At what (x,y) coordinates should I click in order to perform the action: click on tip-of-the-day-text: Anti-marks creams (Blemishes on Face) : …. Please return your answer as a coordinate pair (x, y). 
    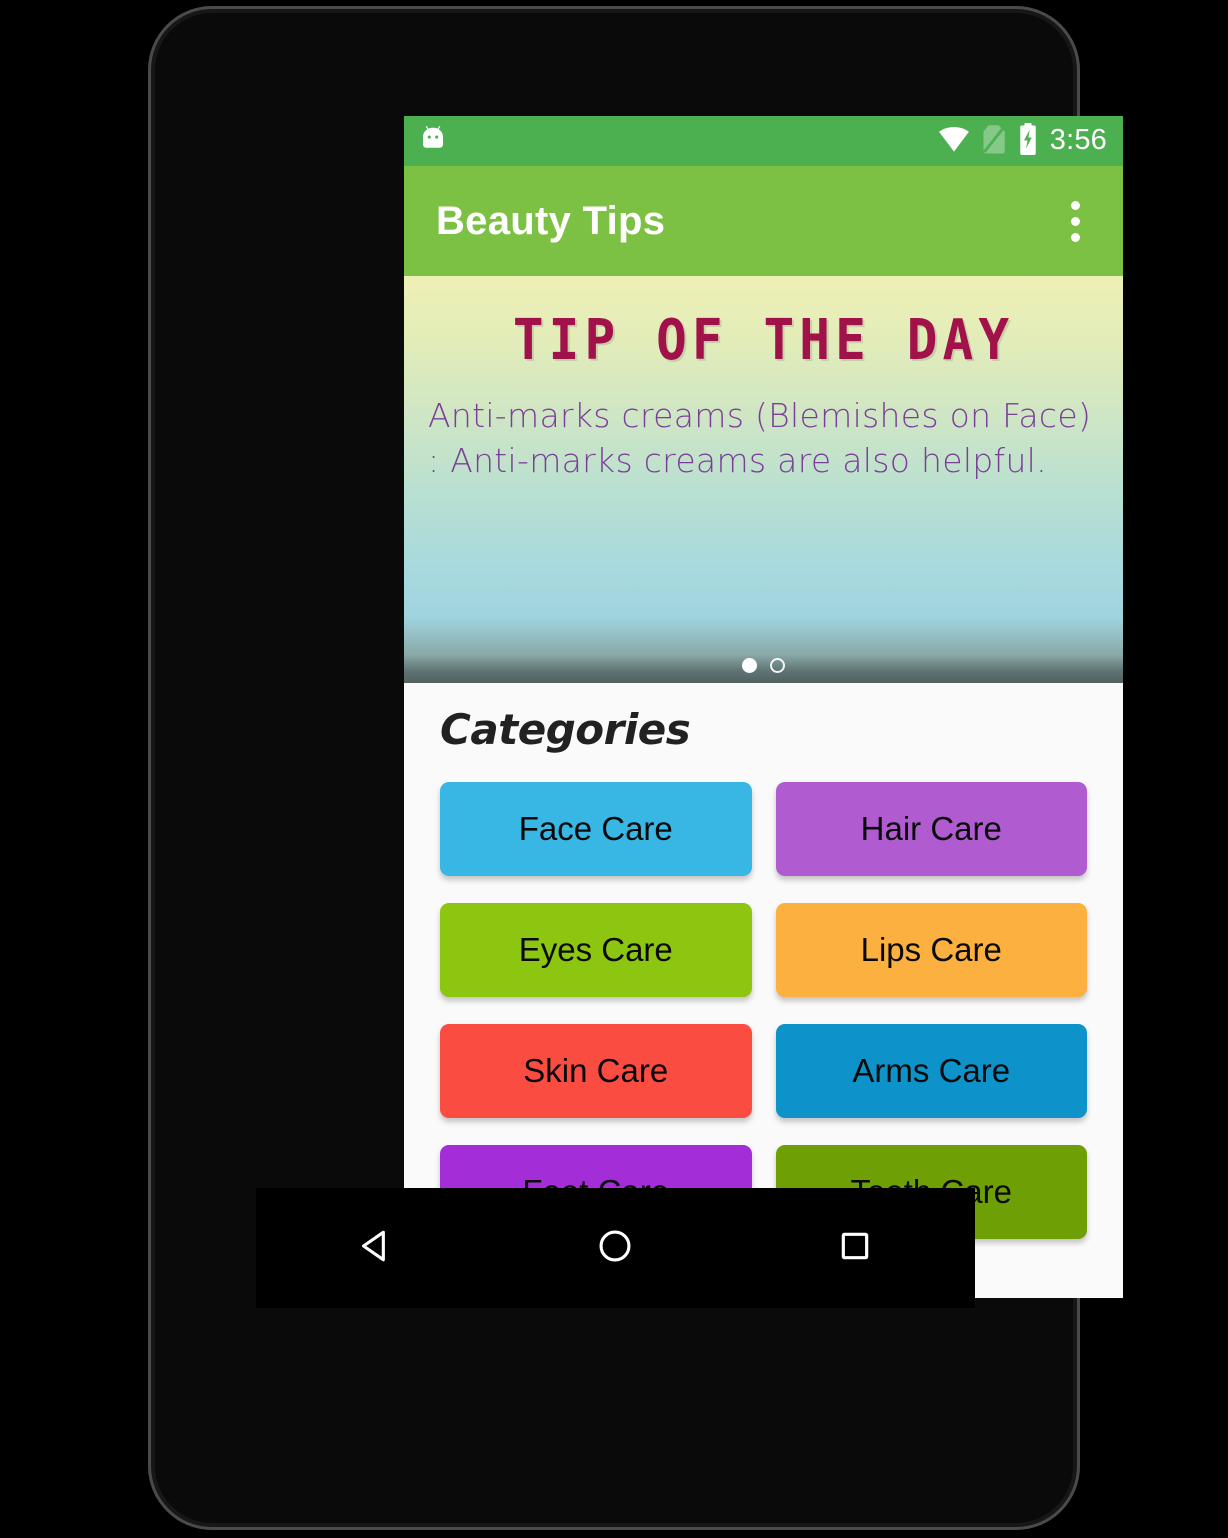
    Looking at the image, I should click on (760, 438).